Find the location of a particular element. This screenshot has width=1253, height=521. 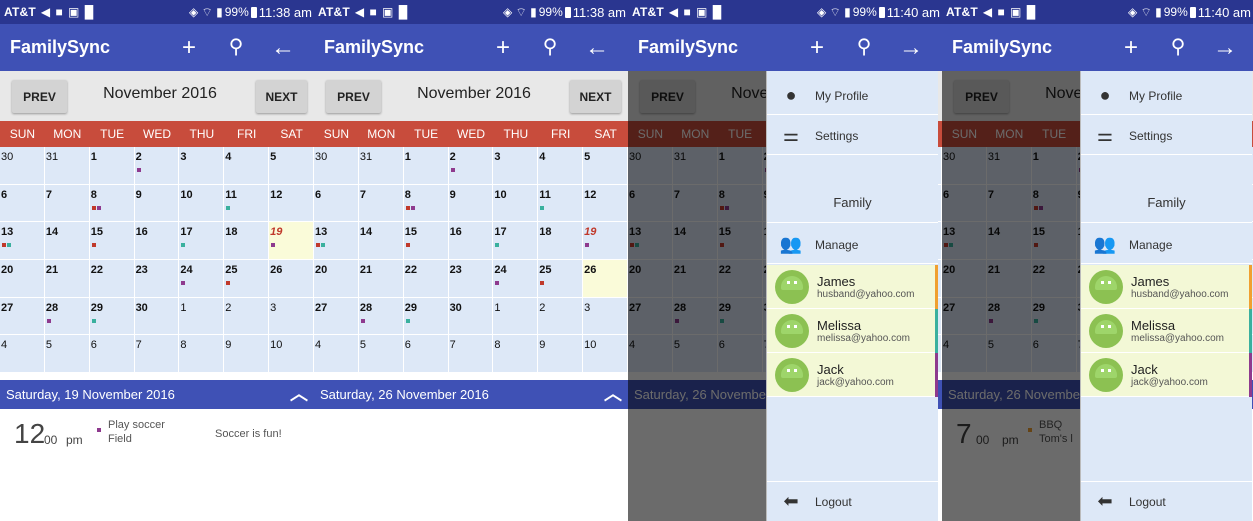

calendar-day-cell: 11 is located at coordinates (561, 203).